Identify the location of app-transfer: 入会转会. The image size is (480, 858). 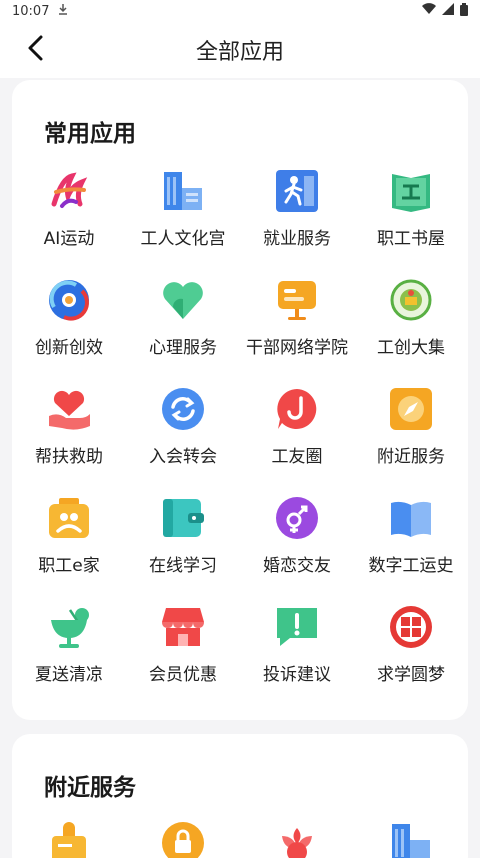
(183, 434).